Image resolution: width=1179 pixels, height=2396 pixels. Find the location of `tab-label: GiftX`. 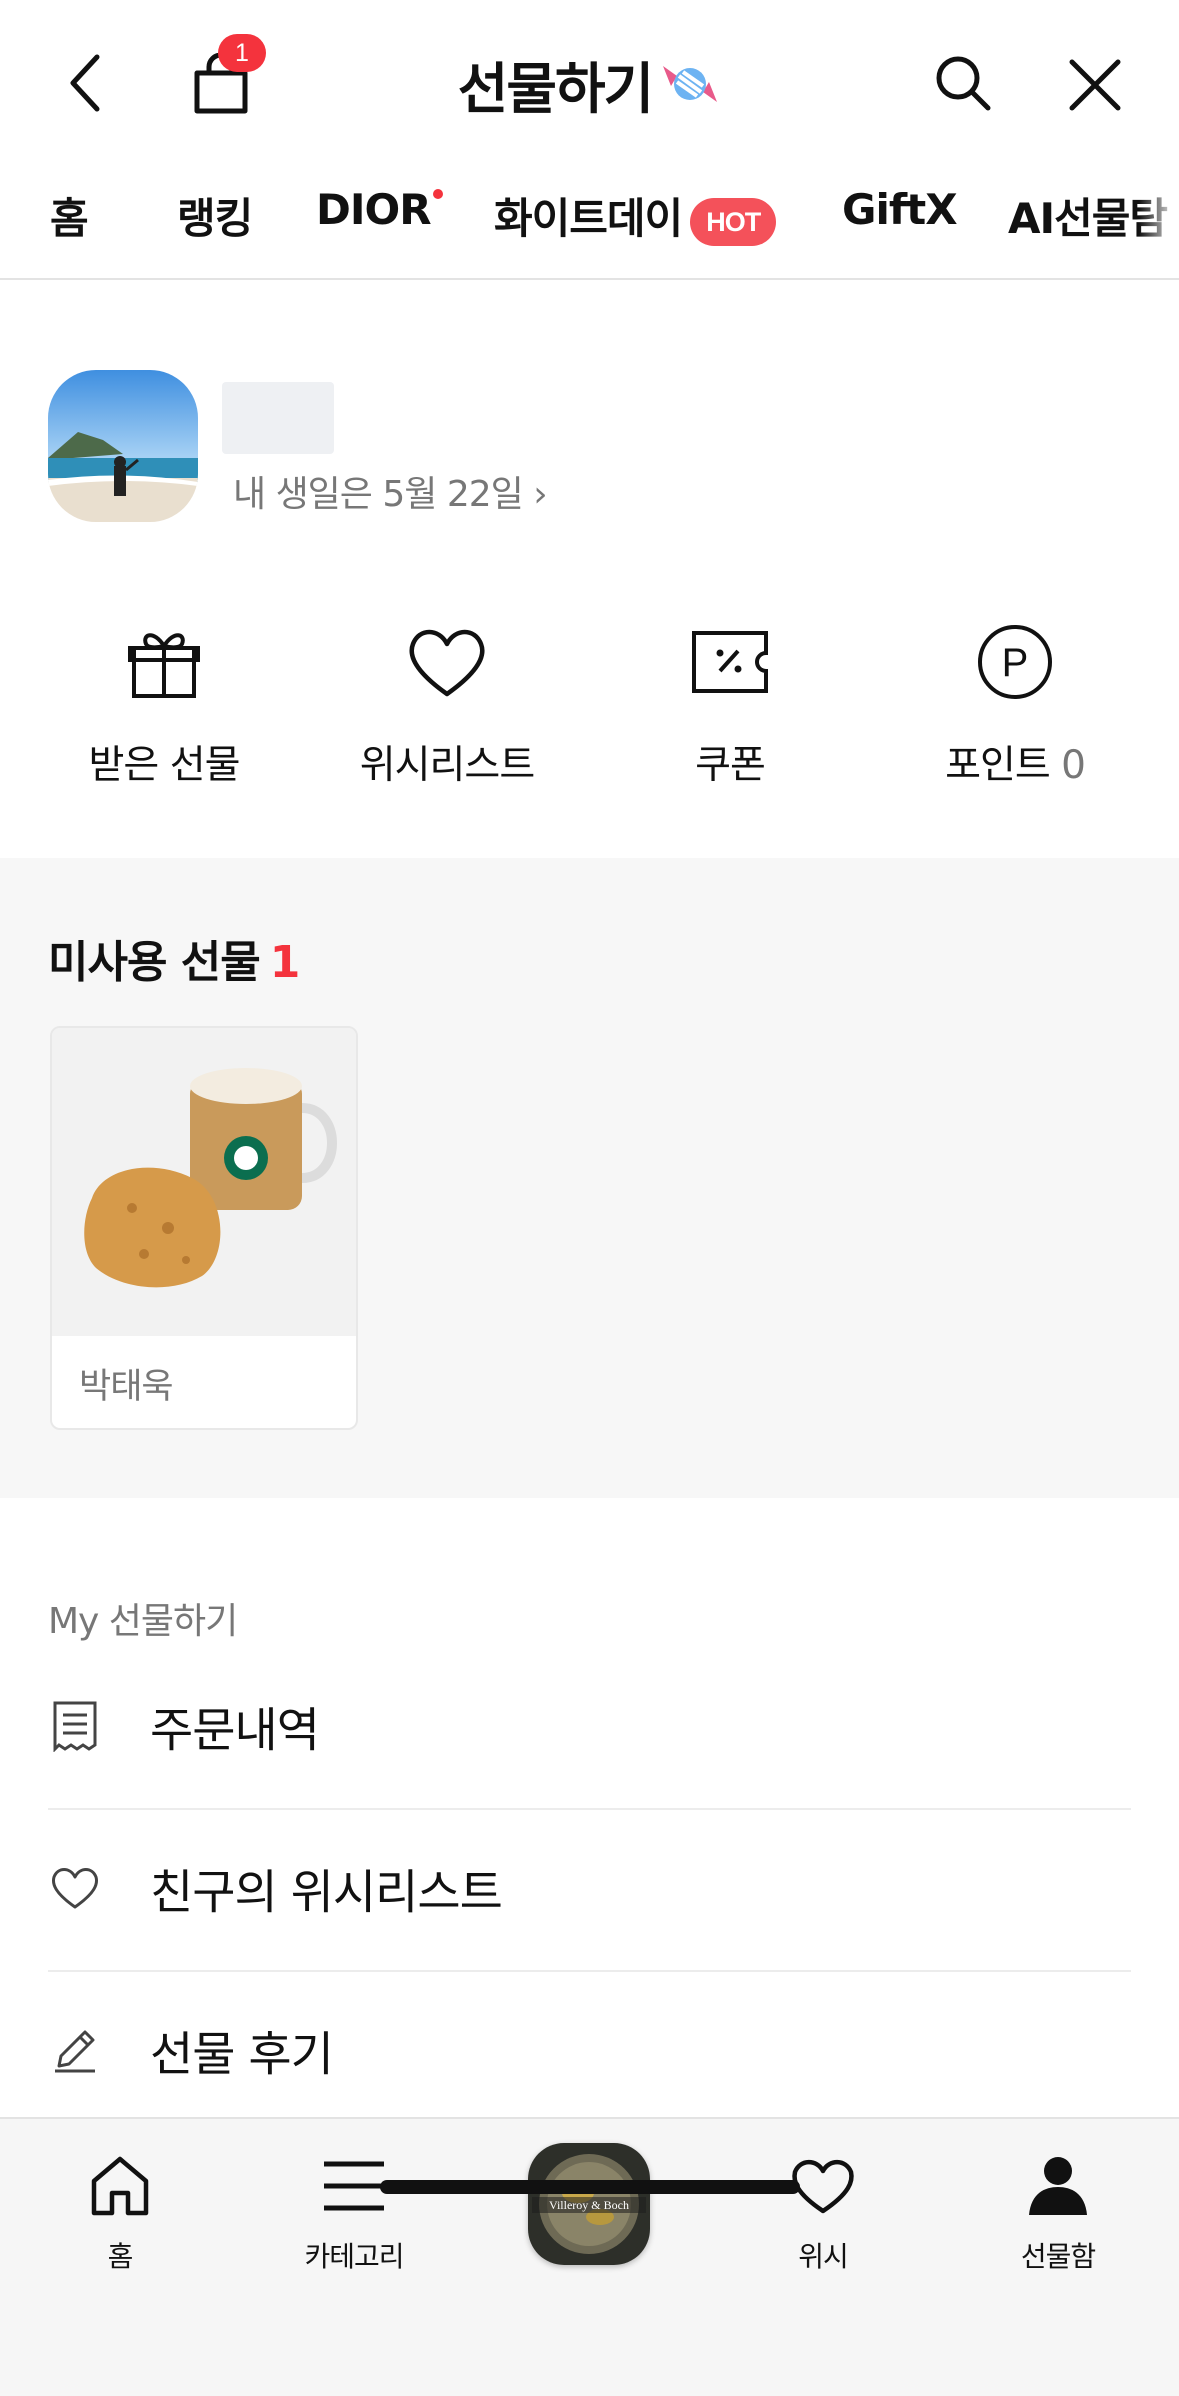

tab-label: GiftX is located at coordinates (900, 209).